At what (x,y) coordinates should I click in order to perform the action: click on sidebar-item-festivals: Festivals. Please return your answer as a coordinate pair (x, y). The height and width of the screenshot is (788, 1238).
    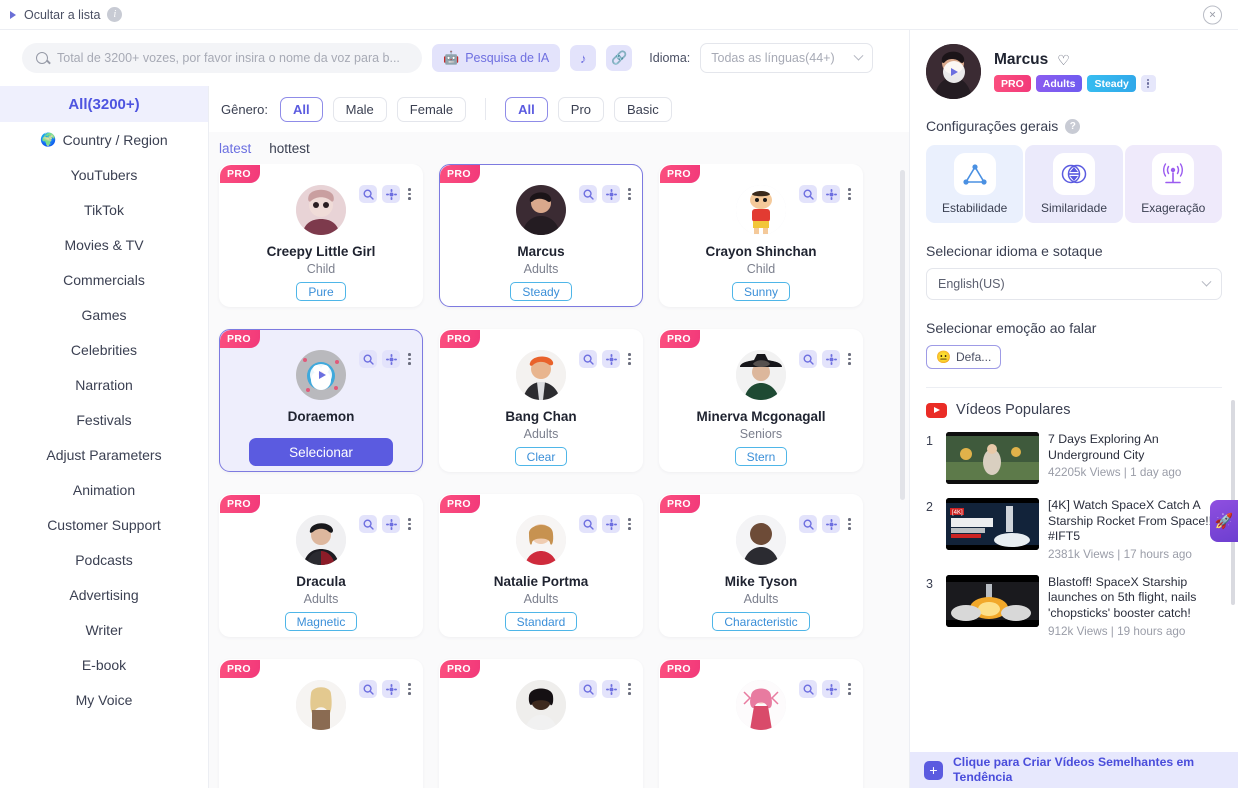
    Looking at the image, I should click on (104, 419).